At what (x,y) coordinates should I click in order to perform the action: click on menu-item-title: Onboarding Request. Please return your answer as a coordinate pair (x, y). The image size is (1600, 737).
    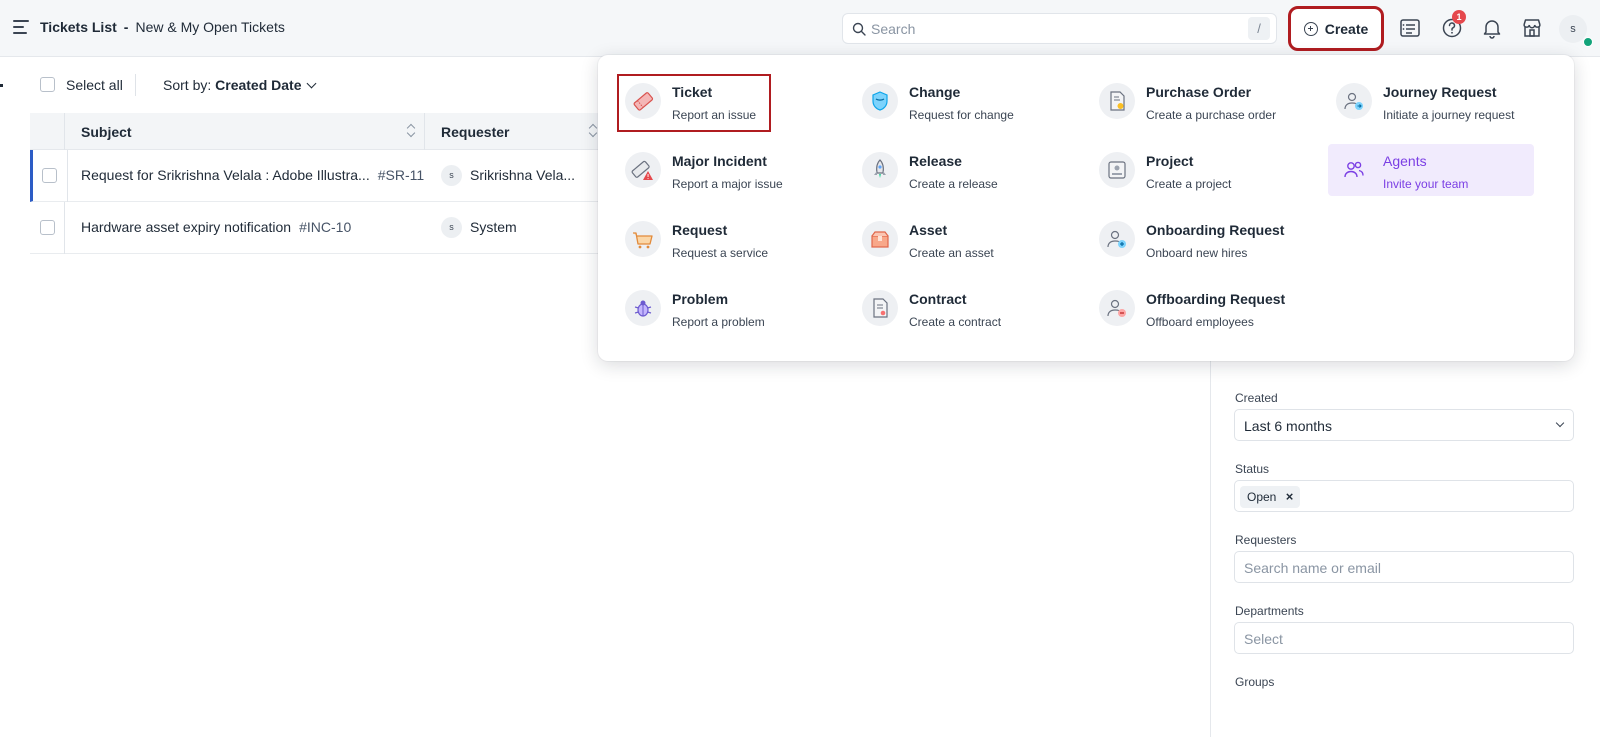
    Looking at the image, I should click on (1215, 230).